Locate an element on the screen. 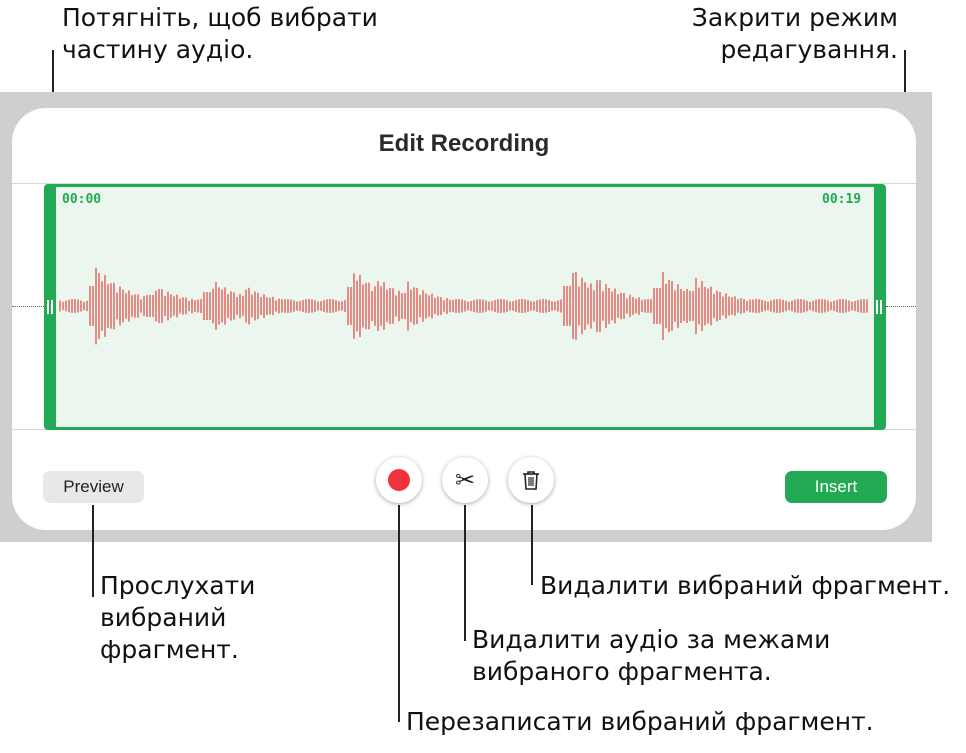 This screenshot has height=753, width=966. record-button is located at coordinates (399, 480).